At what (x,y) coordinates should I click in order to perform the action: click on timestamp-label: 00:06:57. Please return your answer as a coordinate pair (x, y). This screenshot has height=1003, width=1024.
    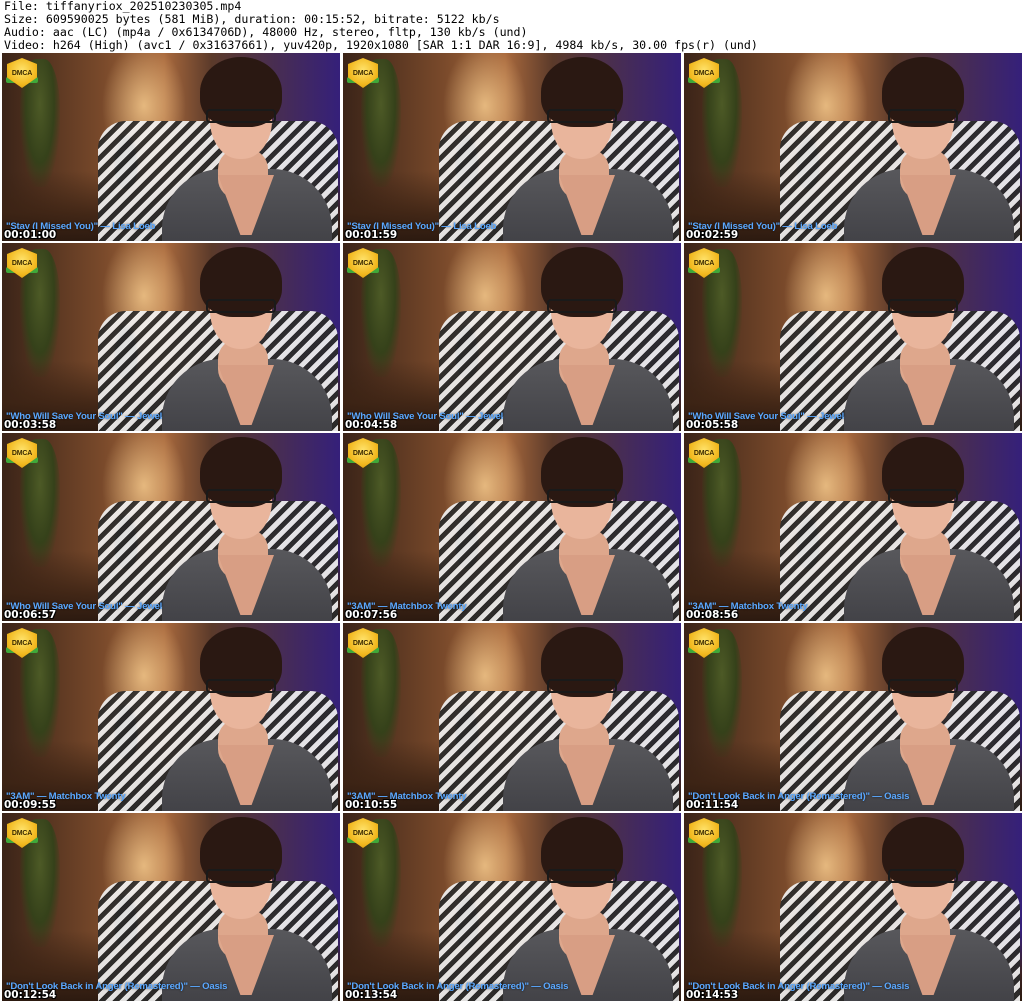
    Looking at the image, I should click on (30, 615).